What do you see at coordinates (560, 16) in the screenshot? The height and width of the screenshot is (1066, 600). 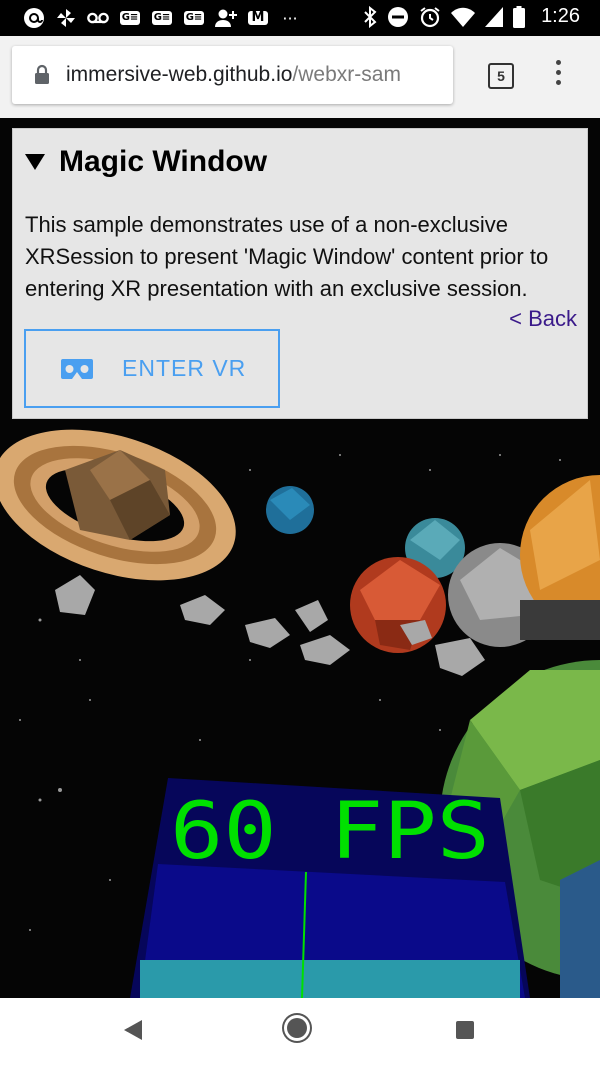 I see `clock: 1:26` at bounding box center [560, 16].